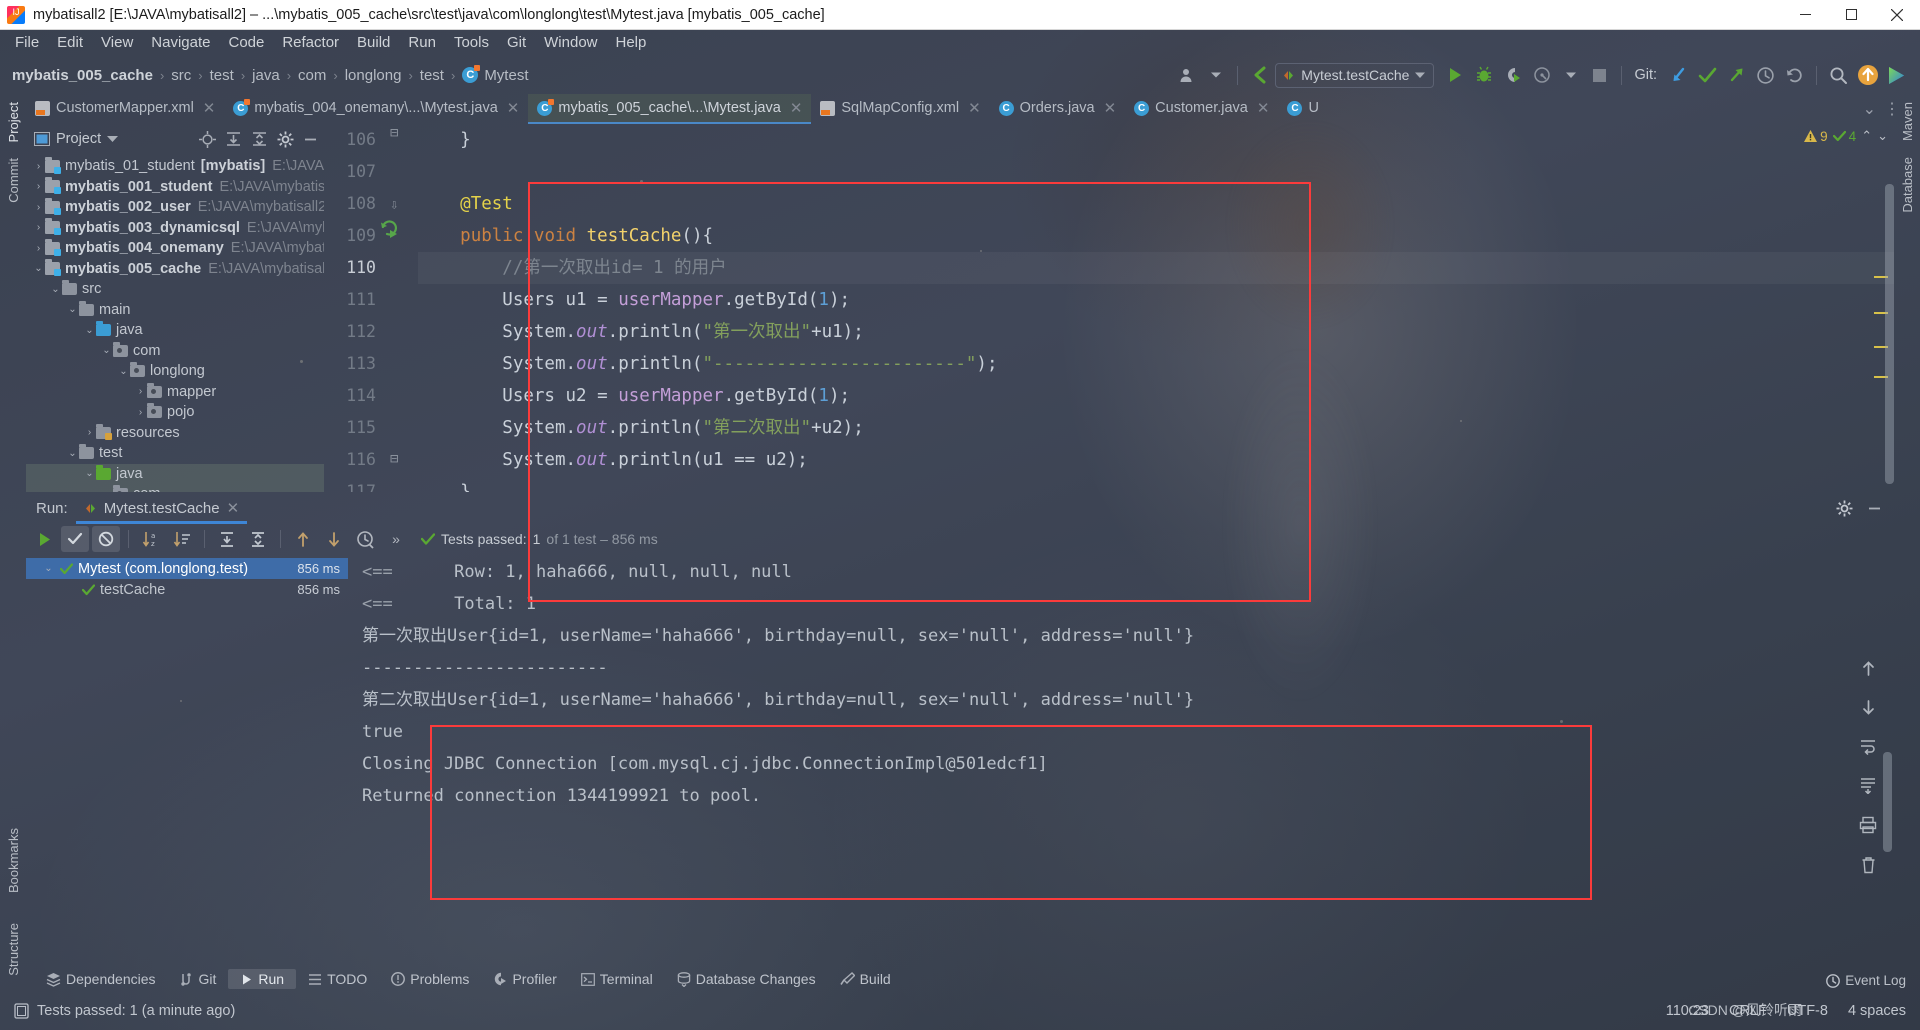 The image size is (1920, 1030). I want to click on tree-node-test: ⌄ test, so click(175, 453).